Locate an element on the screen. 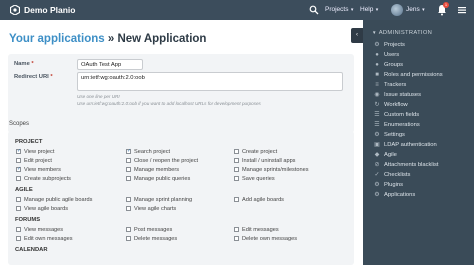  scope-delete-own-messages: Delete own messages is located at coordinates (265, 238).